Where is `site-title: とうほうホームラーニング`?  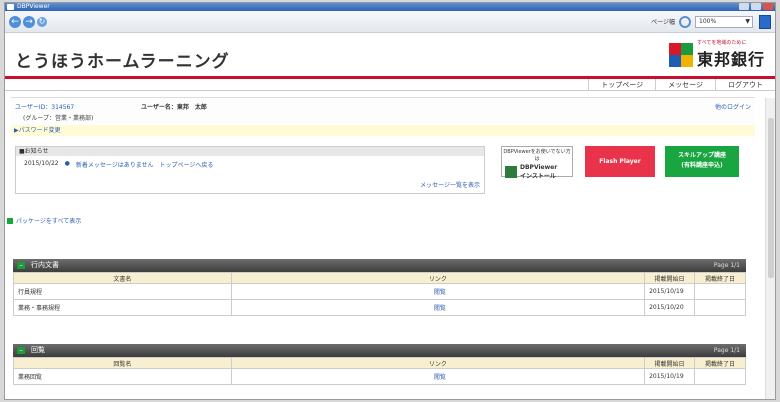 site-title: とうほうホームラーニング is located at coordinates (122, 62).